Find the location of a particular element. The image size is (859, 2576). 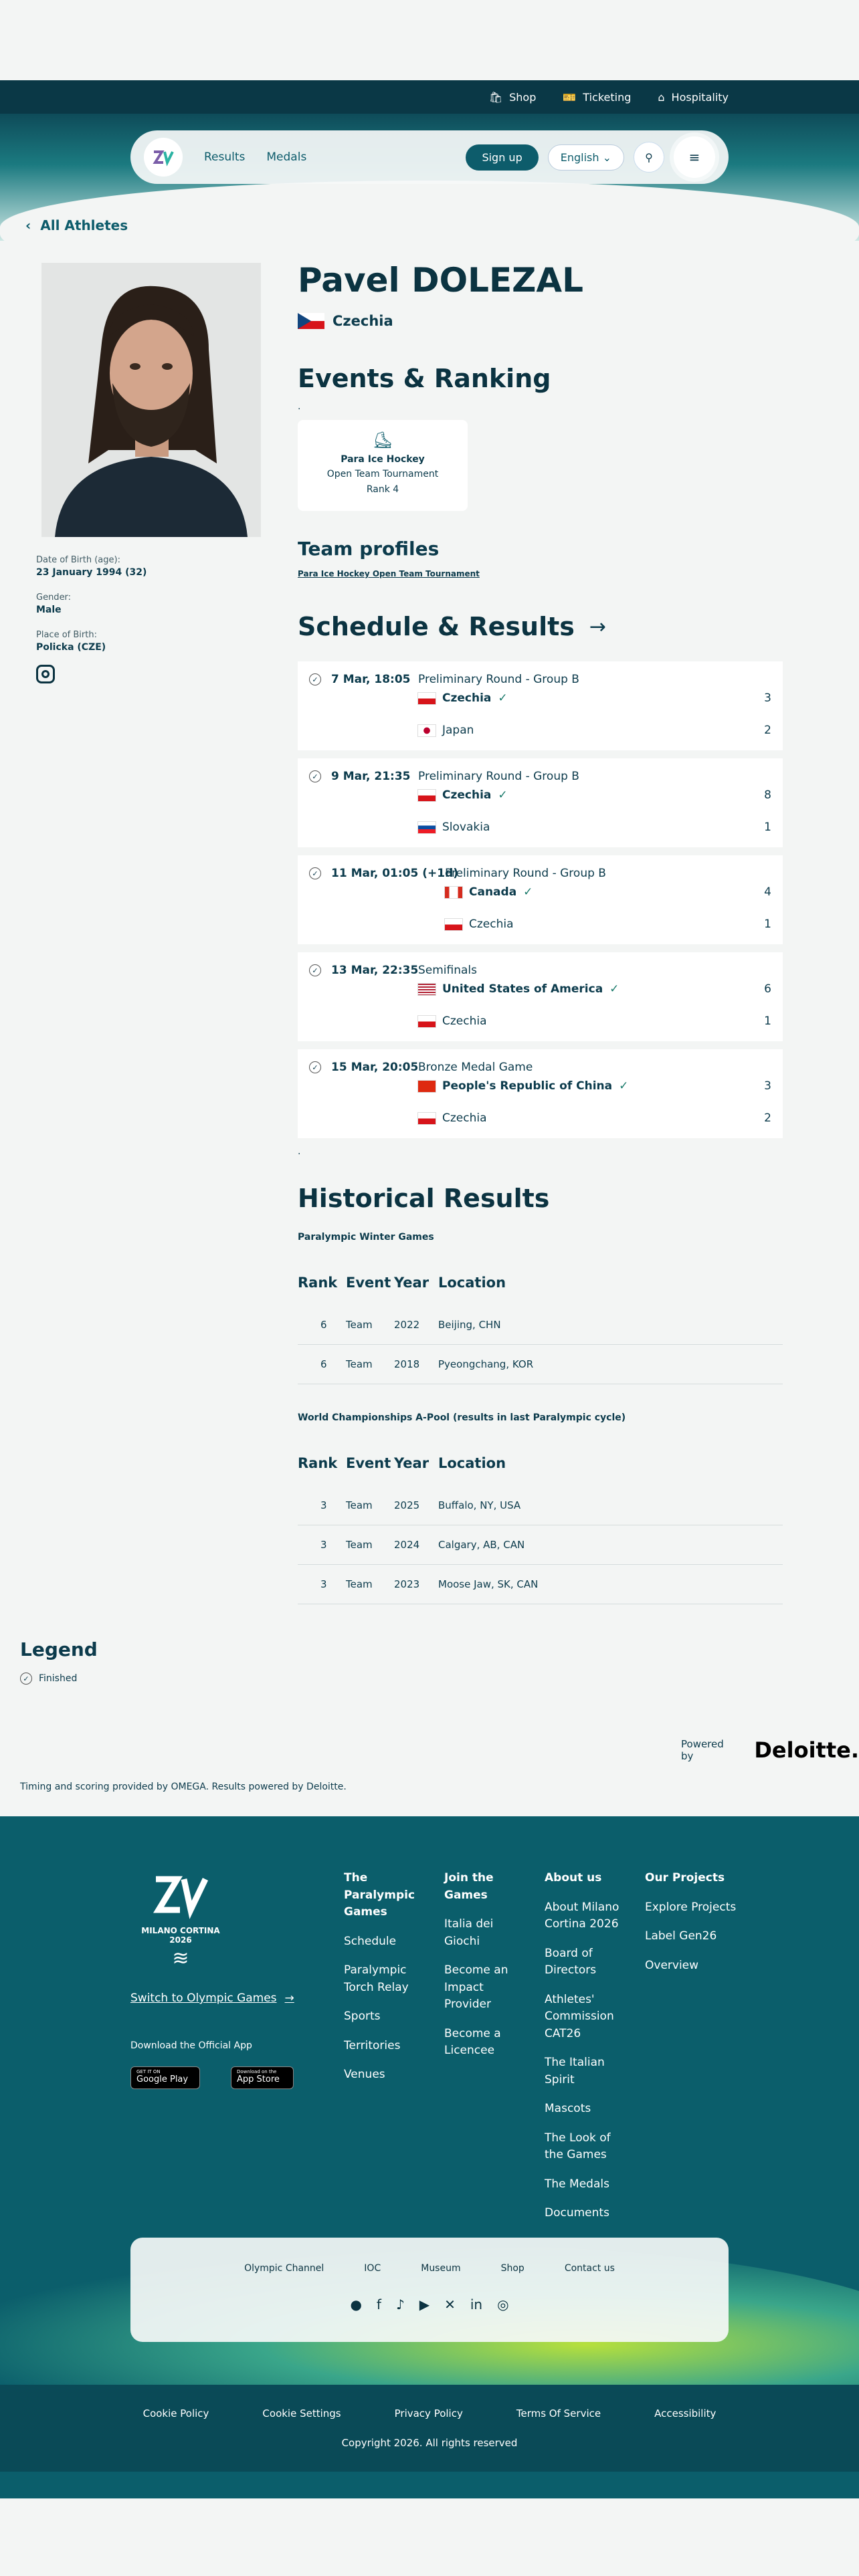

x-icon: ✕ is located at coordinates (450, 2304).